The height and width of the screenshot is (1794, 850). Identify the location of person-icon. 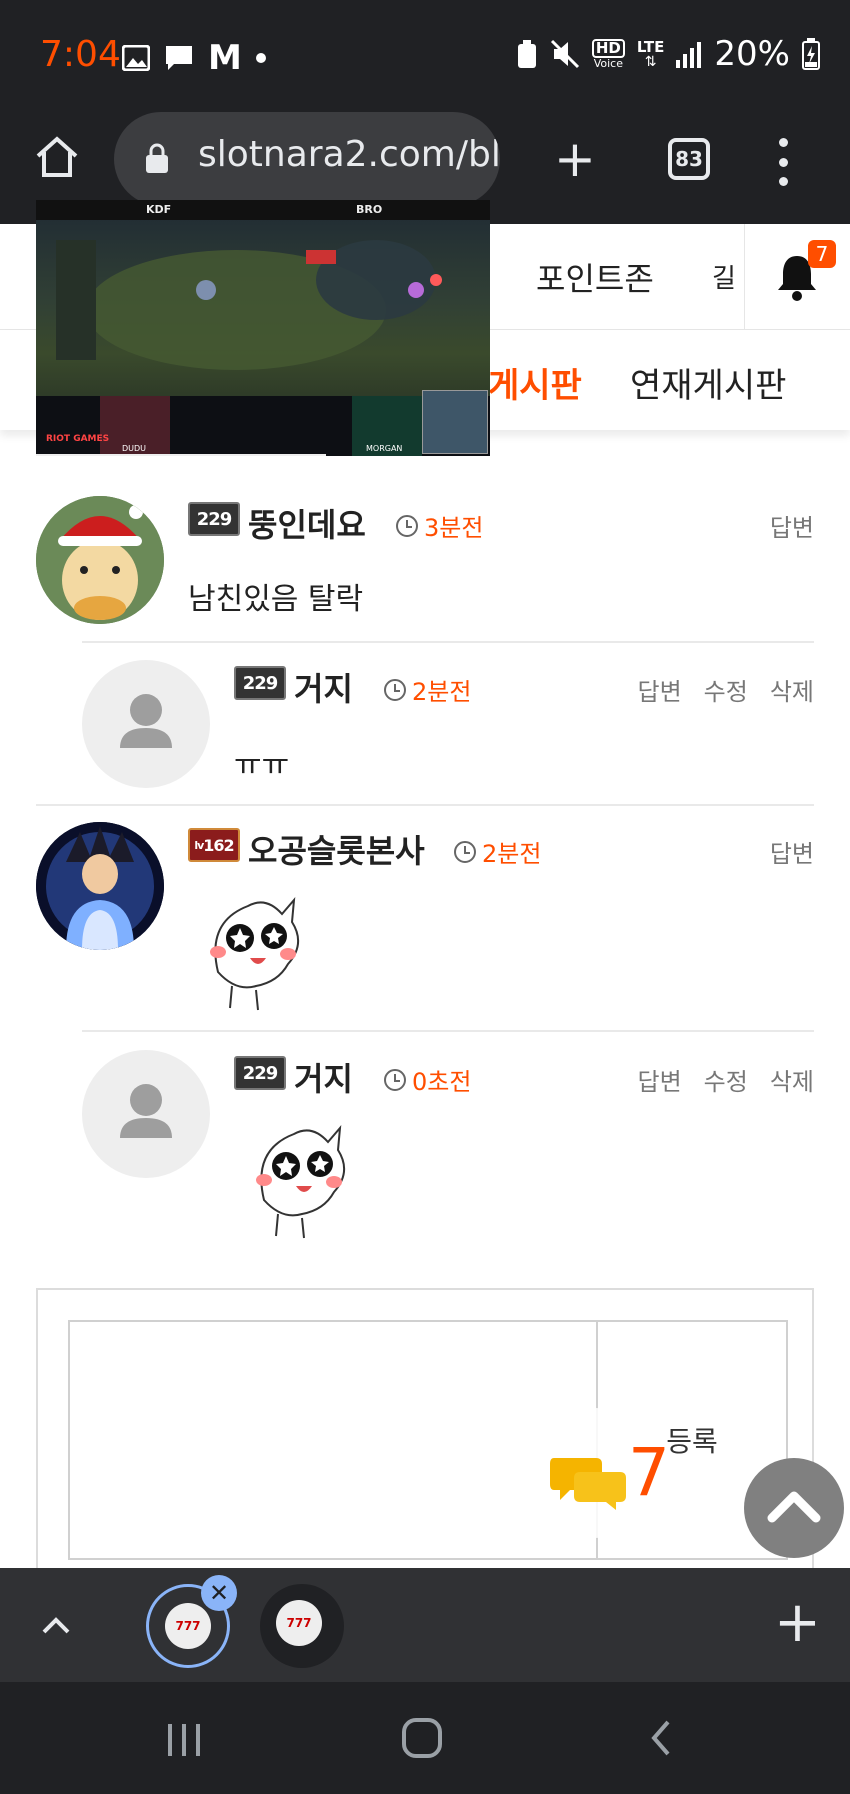
(146, 1111).